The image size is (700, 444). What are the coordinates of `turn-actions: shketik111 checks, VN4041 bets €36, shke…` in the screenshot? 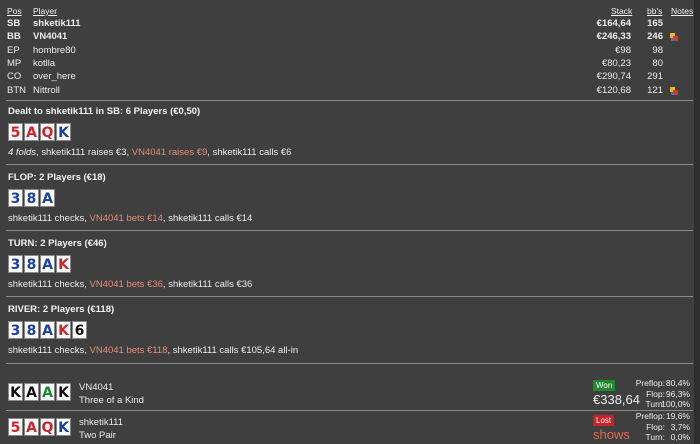 It's located at (130, 284).